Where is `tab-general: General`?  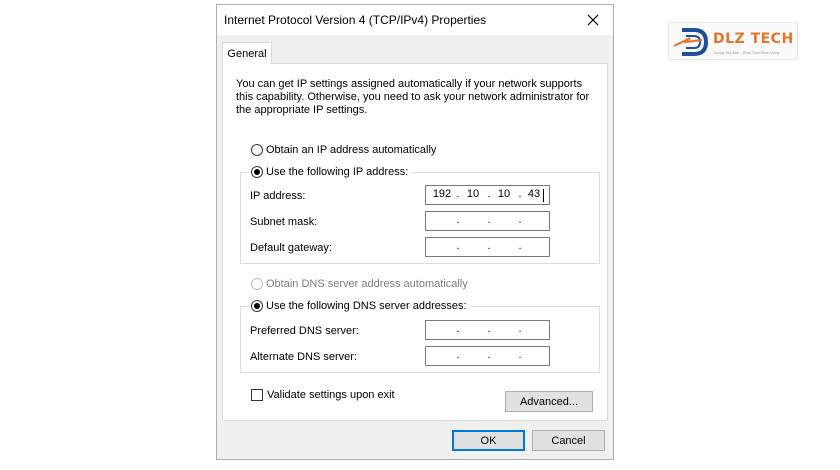
tab-general: General is located at coordinates (247, 53).